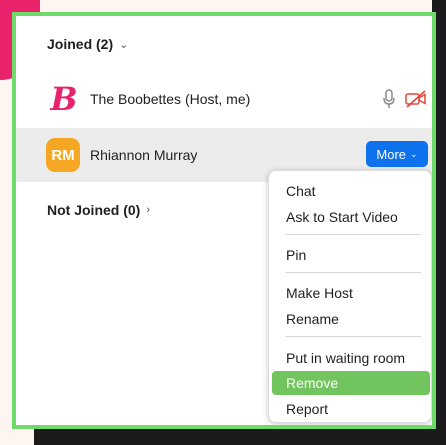 The width and height of the screenshot is (446, 445). I want to click on not-joined-section-label: Not Joined (0), so click(94, 210).